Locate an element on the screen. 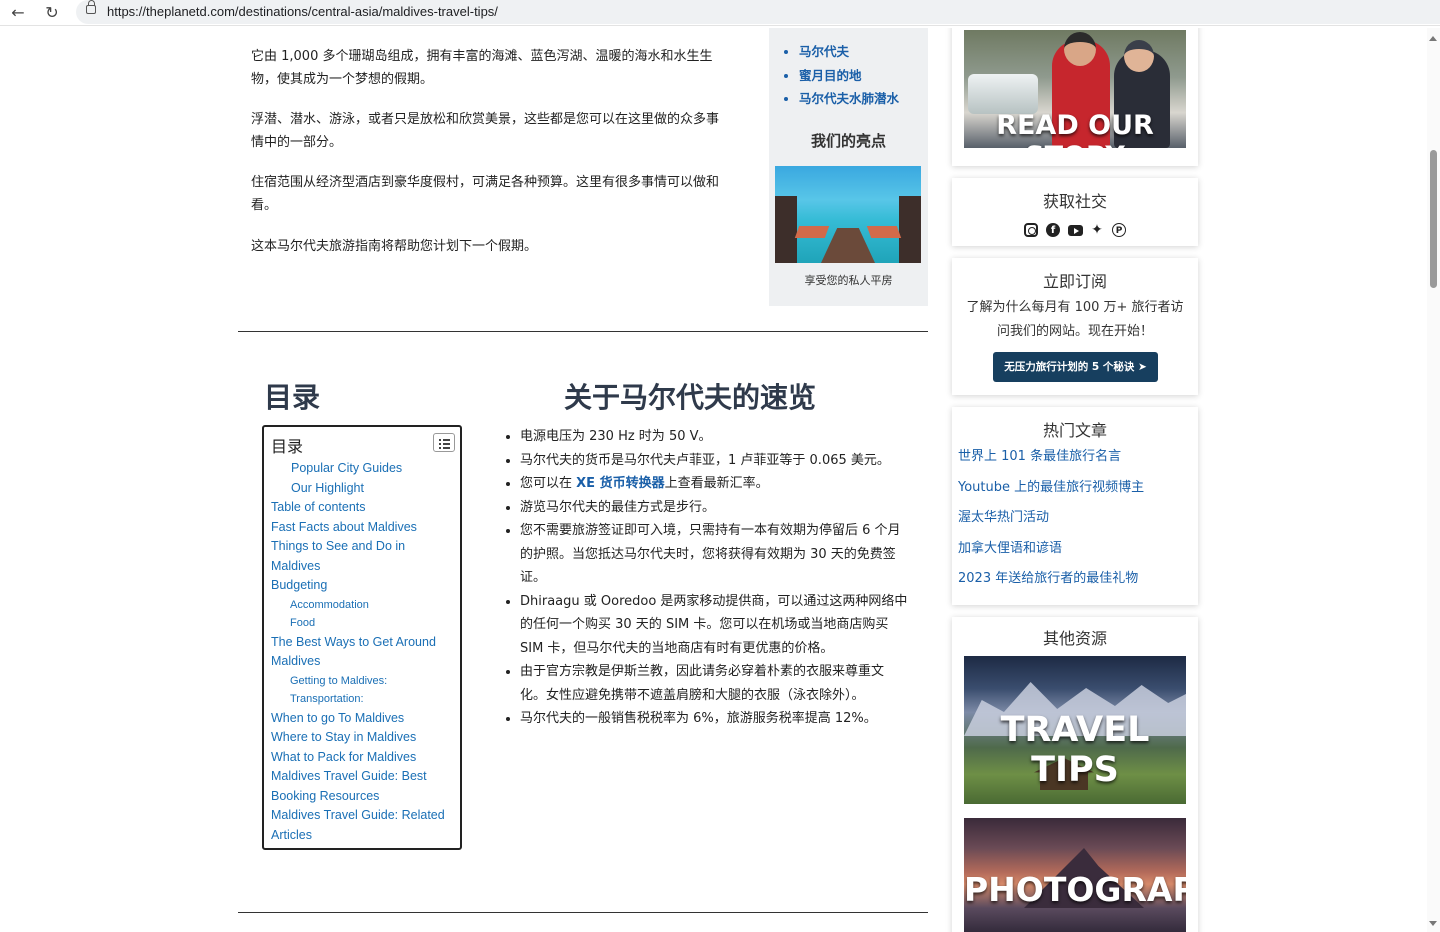 This screenshot has height=932, width=1440. toc-link: Food is located at coordinates (363, 623).